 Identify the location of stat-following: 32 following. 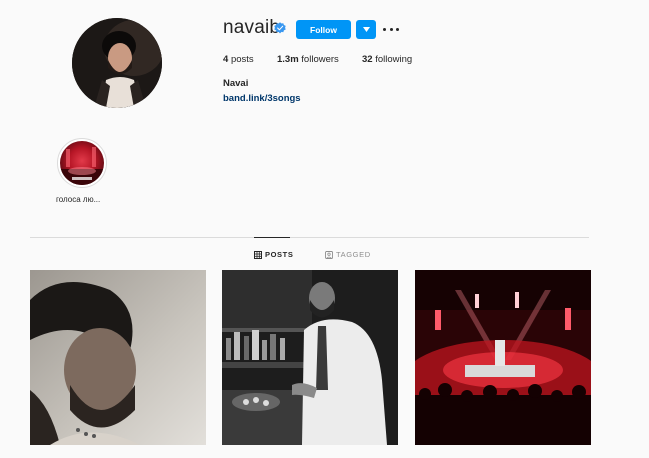
(387, 59).